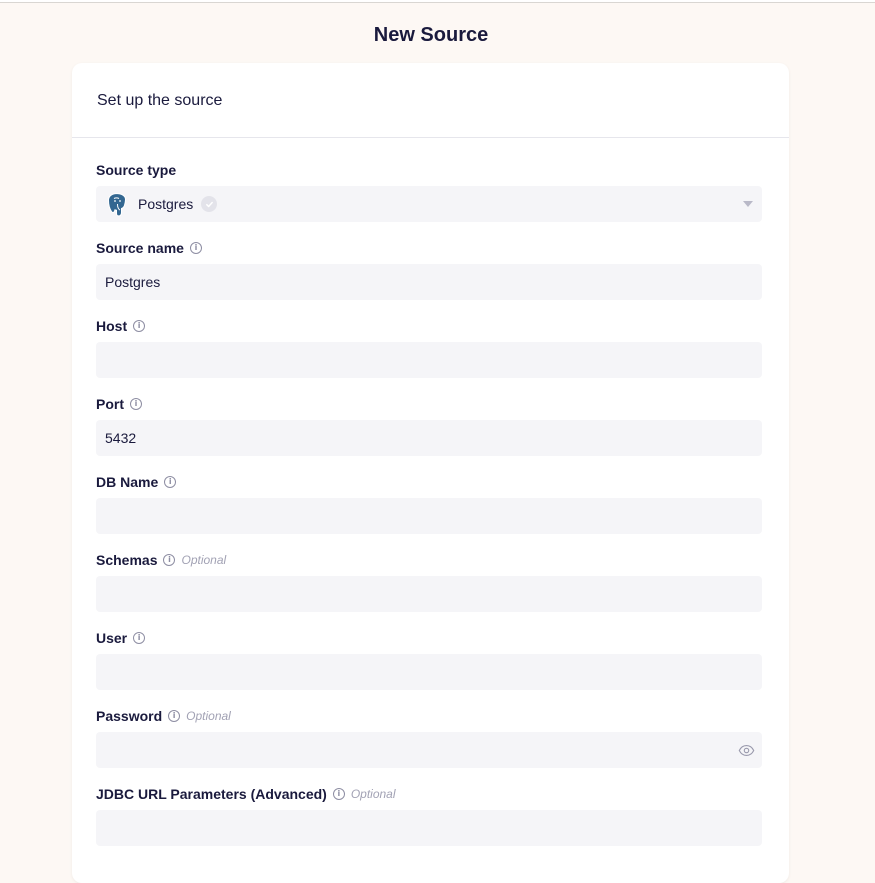  I want to click on show-password-eye-icon, so click(746, 750).